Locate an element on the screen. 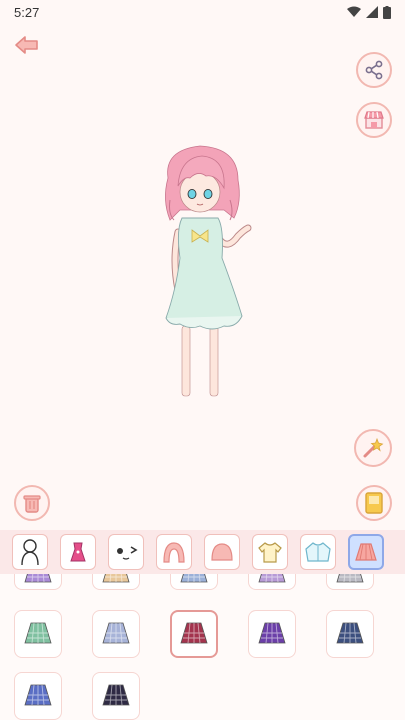  status-time: 5:27 is located at coordinates (27, 12).